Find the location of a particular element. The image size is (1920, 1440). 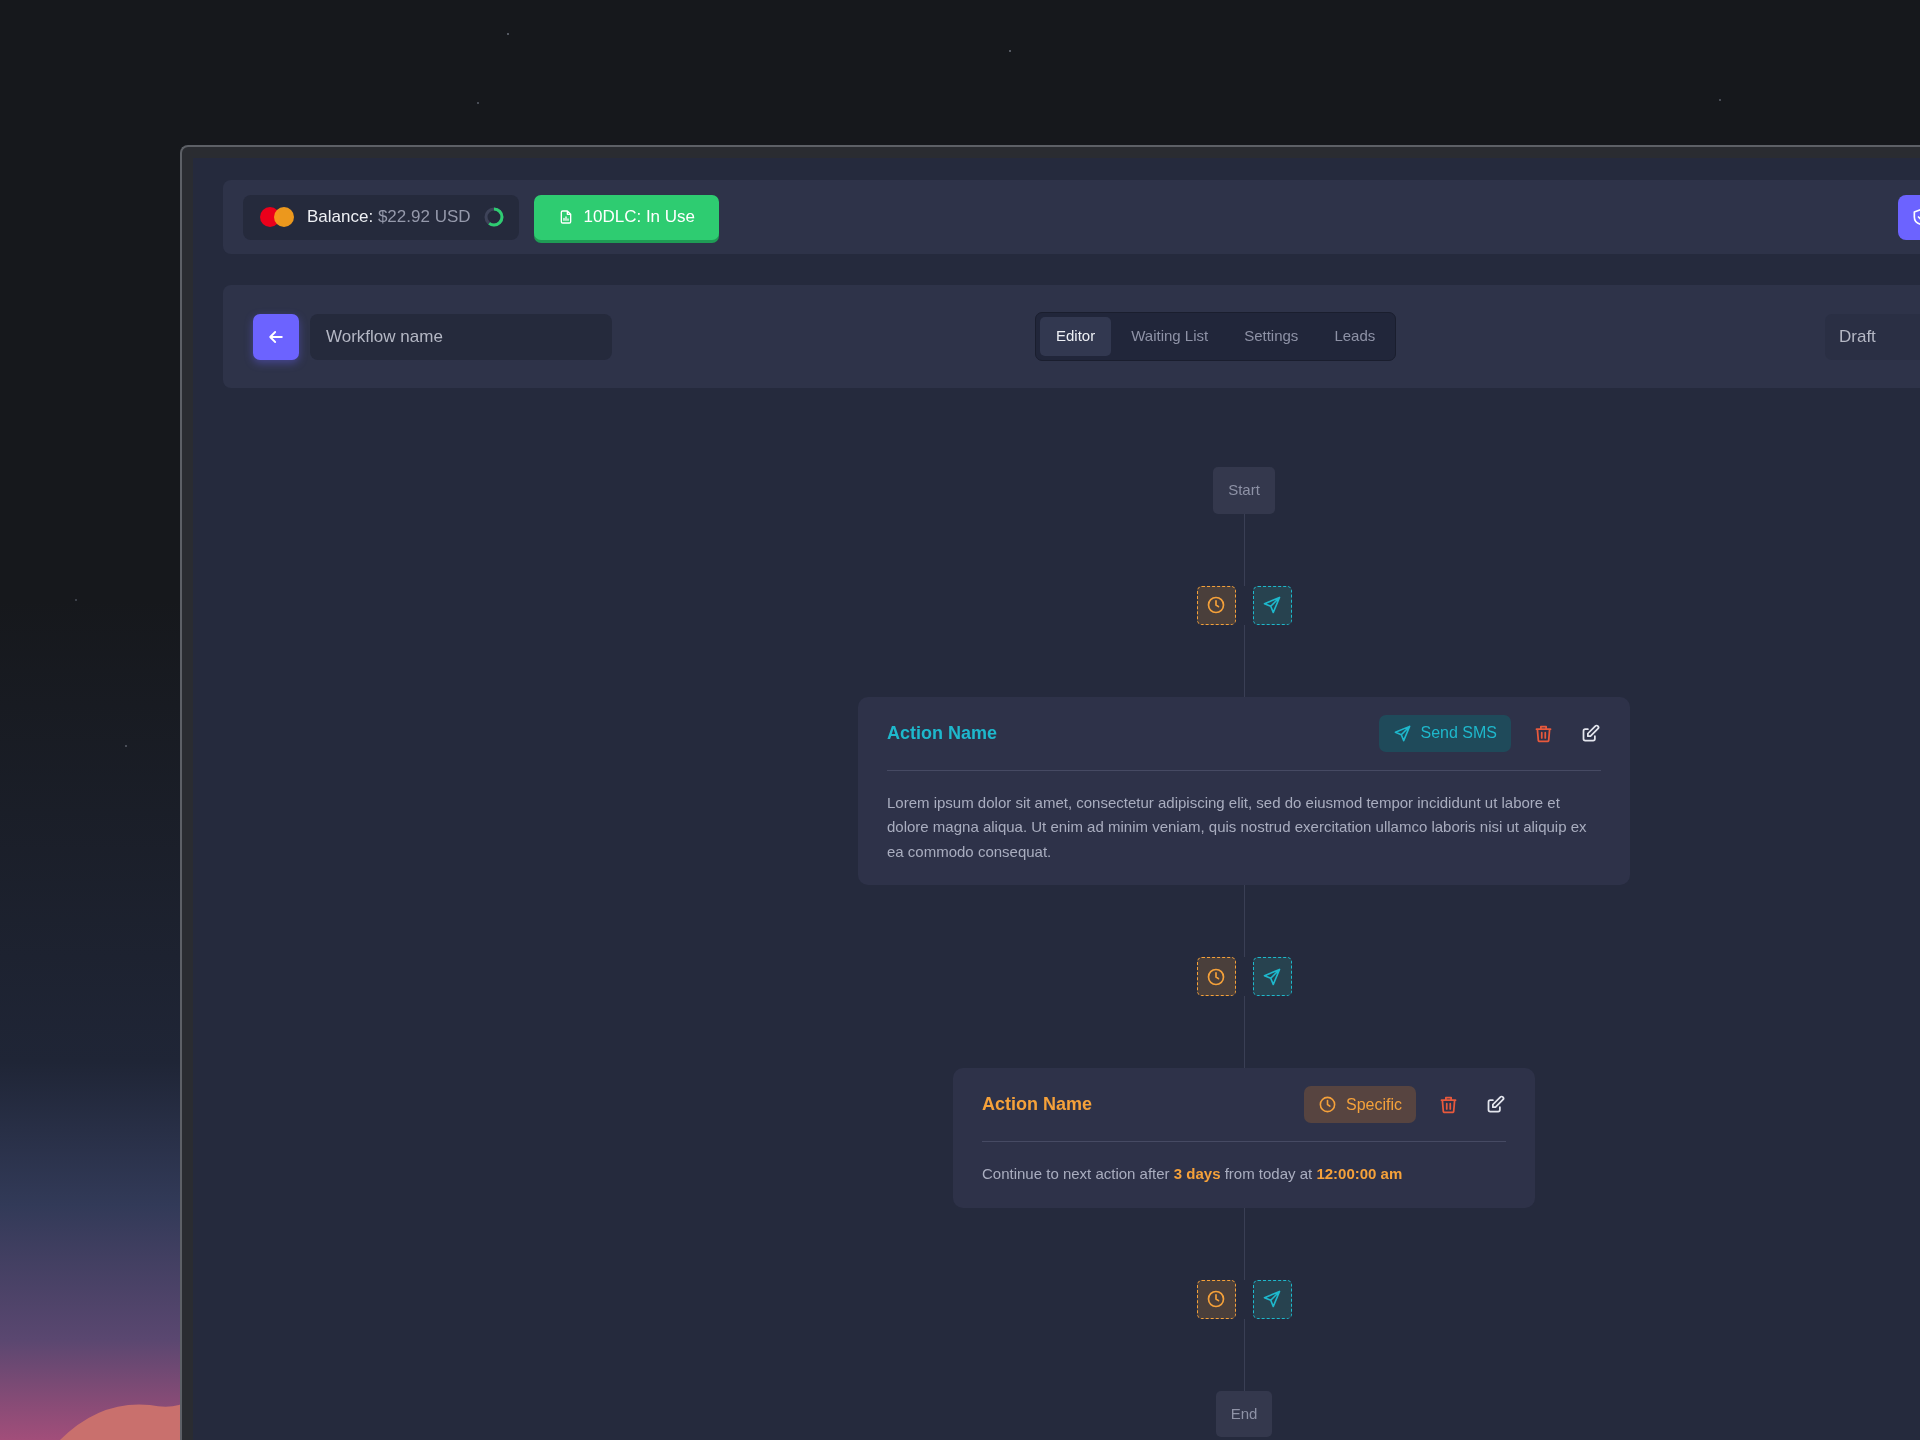

tab: Editor is located at coordinates (1076, 336).